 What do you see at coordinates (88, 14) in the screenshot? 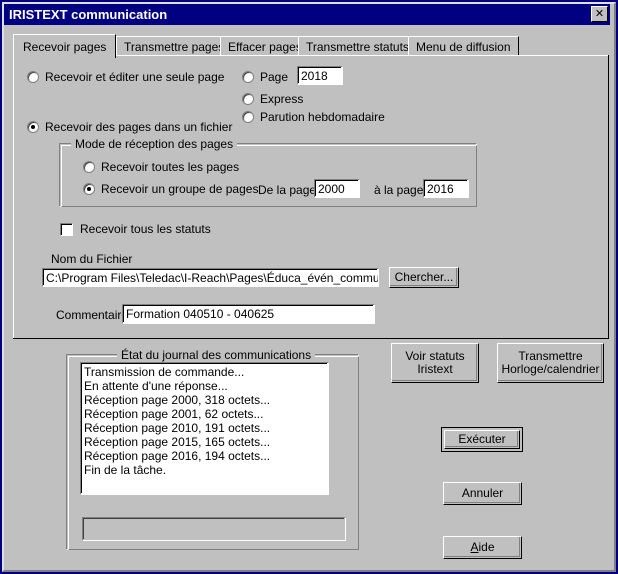
I see `window-title: IRISTEXT communication` at bounding box center [88, 14].